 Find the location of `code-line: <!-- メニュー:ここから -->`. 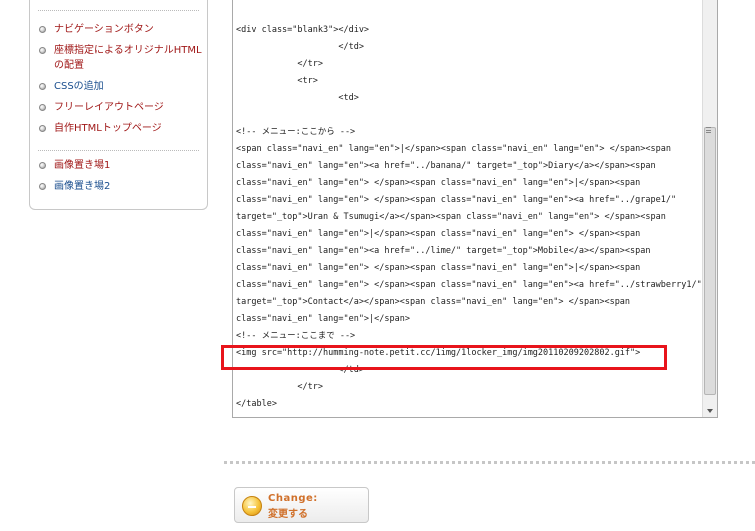

code-line: <!-- メニュー:ここから --> is located at coordinates (296, 132).